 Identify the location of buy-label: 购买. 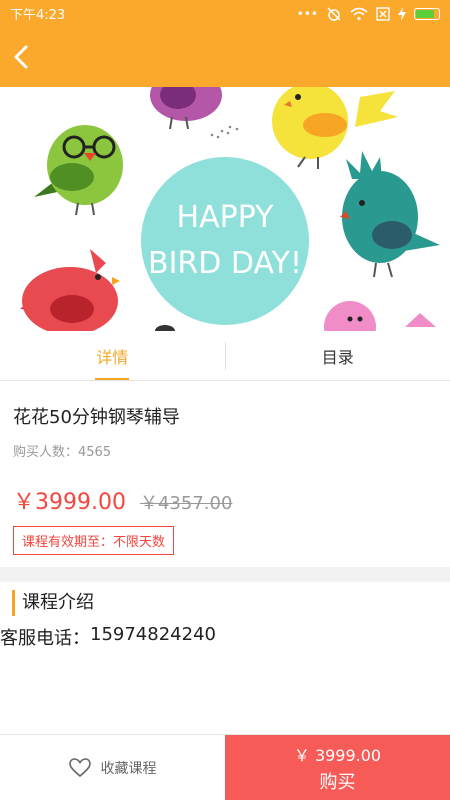
(337, 782).